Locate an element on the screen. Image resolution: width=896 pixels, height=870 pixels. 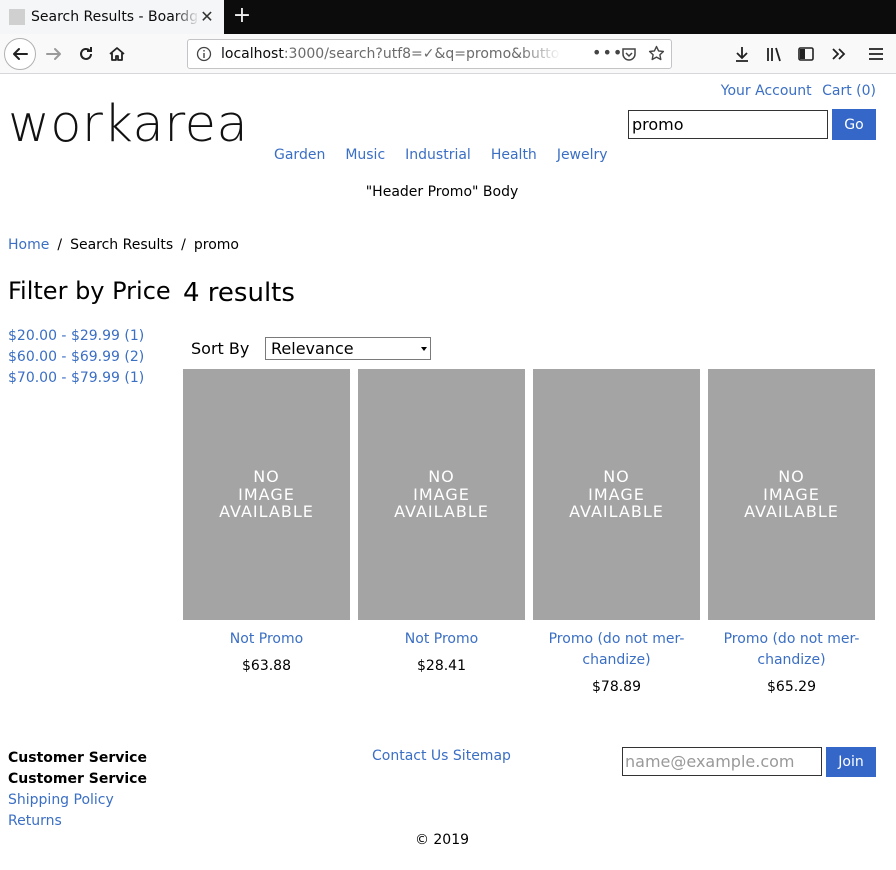
breadcrumb-search-results: Search Results is located at coordinates (122, 245).